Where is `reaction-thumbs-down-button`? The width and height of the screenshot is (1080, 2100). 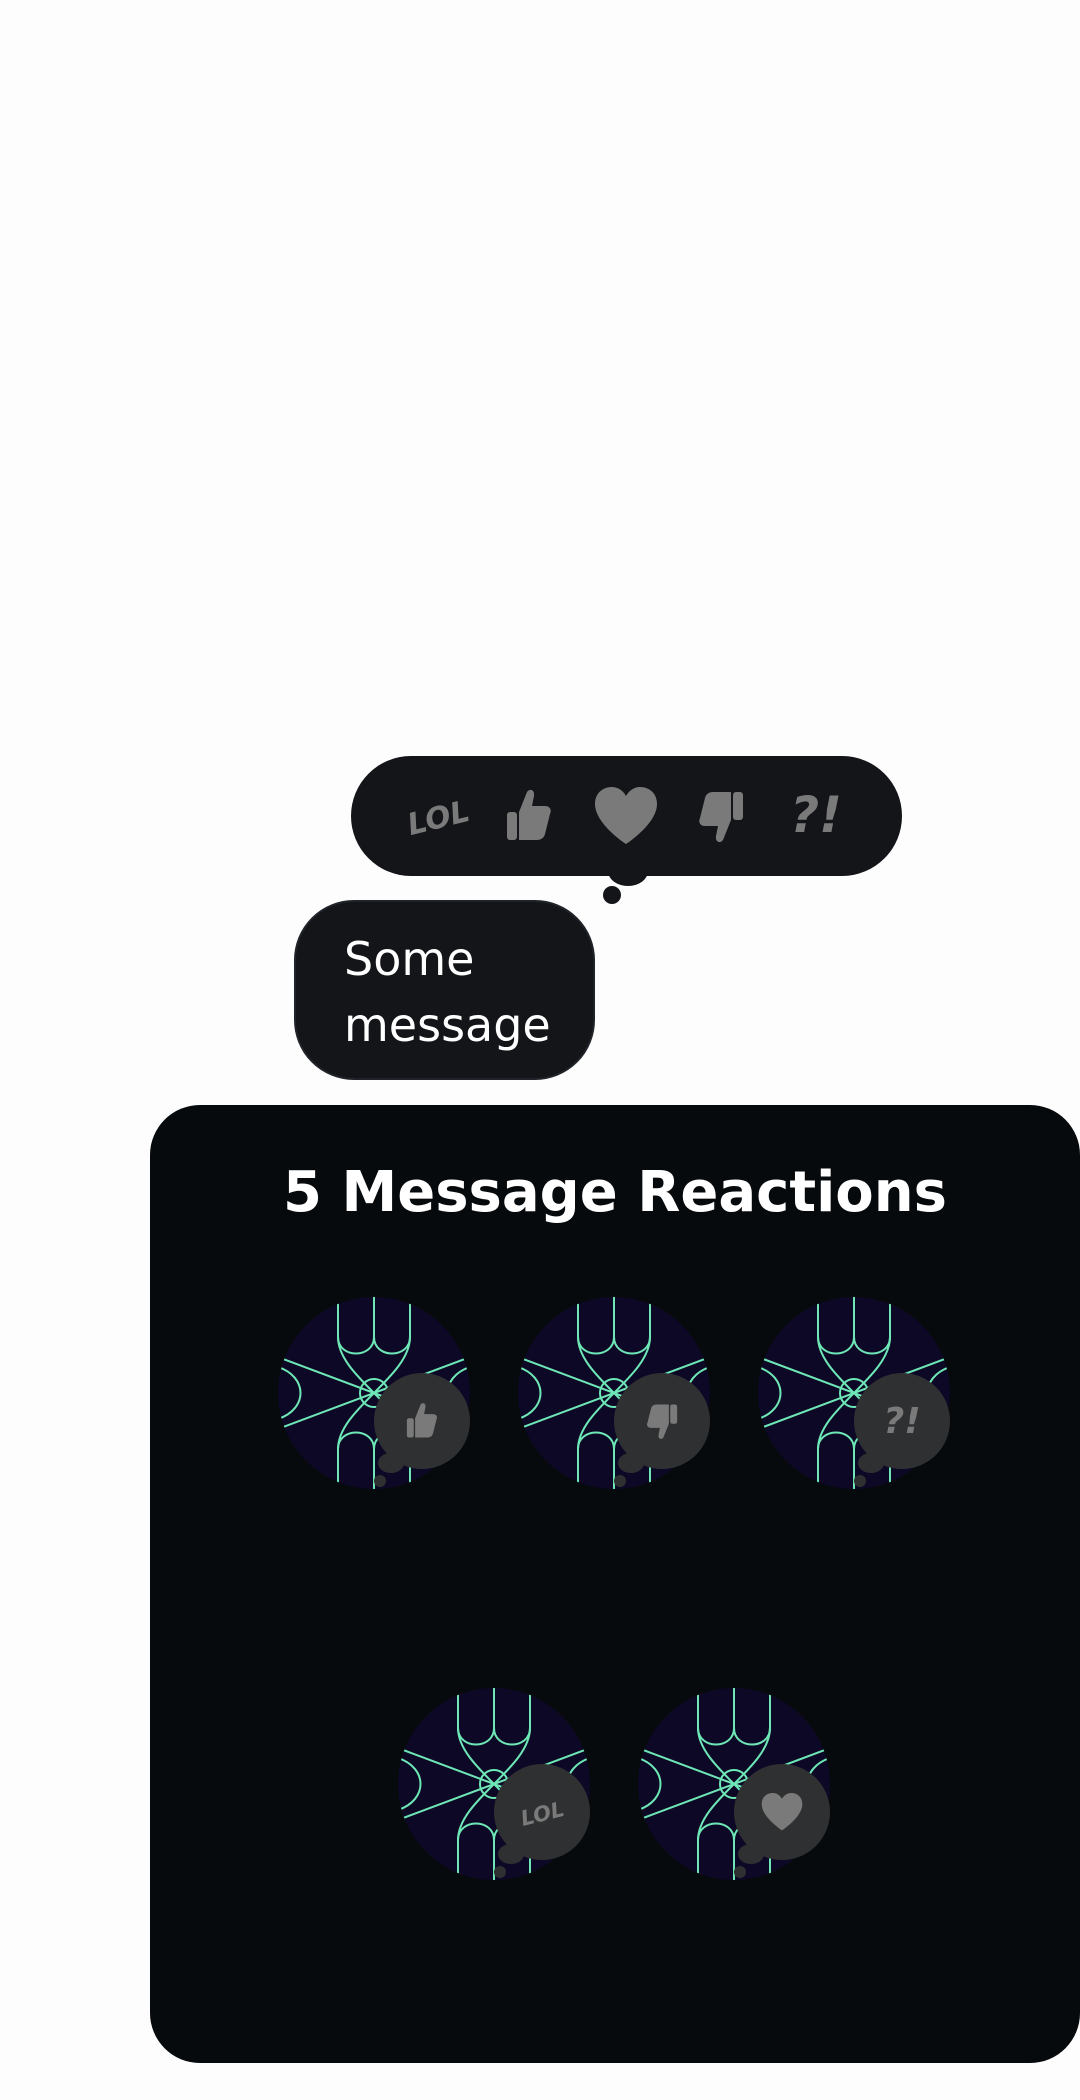 reaction-thumbs-down-button is located at coordinates (721, 816).